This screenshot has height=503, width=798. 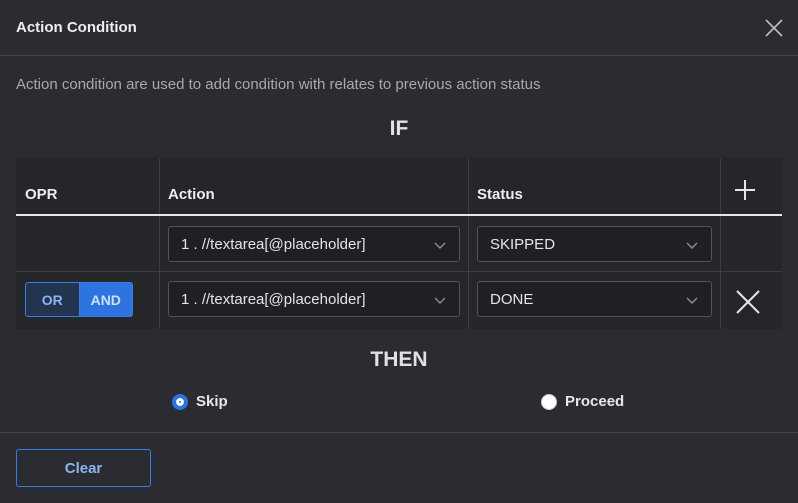 I want to click on footer-divider, so click(x=399, y=432).